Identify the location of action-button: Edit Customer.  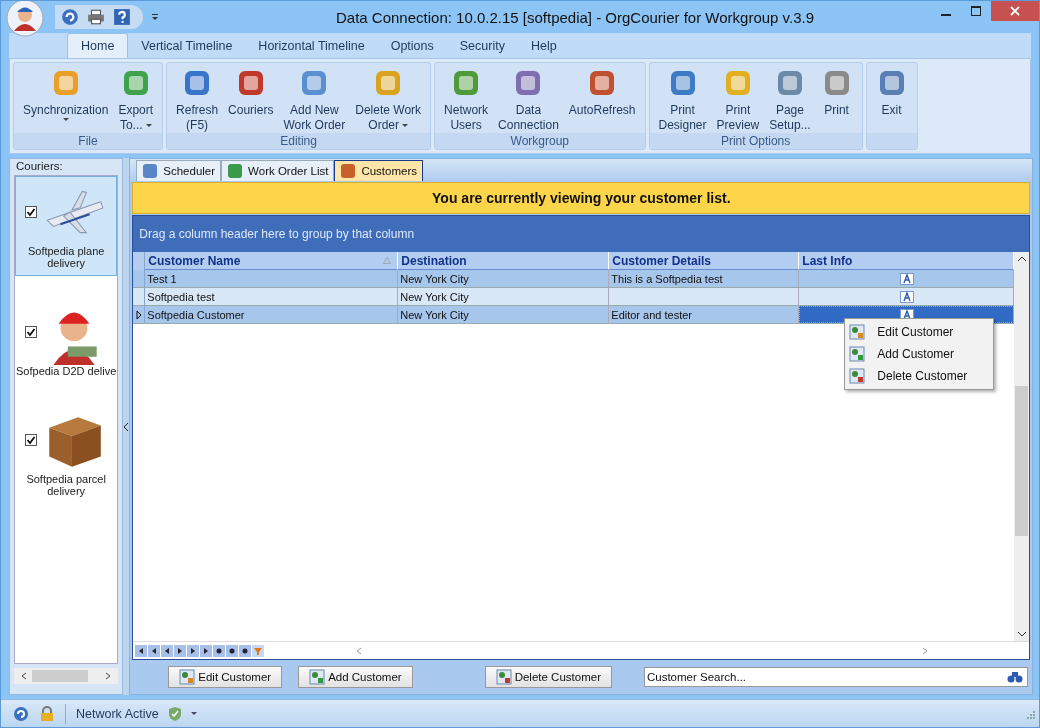
(225, 677).